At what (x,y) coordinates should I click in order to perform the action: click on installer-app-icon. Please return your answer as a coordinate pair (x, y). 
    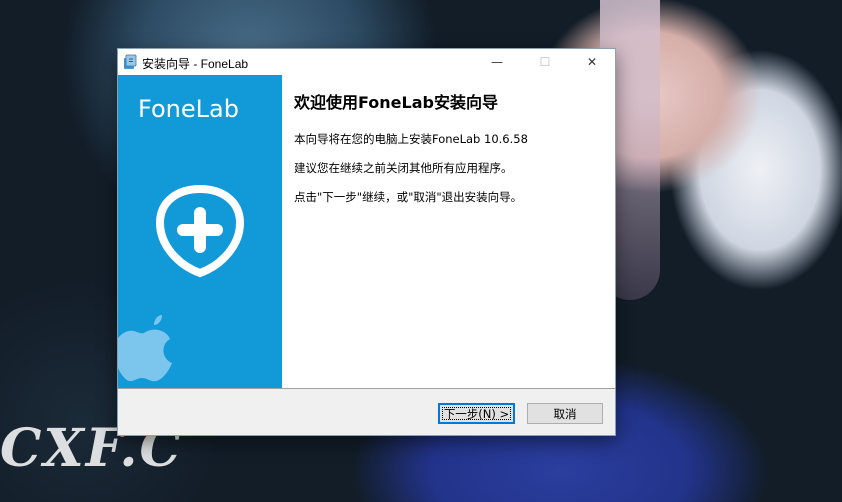
    Looking at the image, I should click on (130, 61).